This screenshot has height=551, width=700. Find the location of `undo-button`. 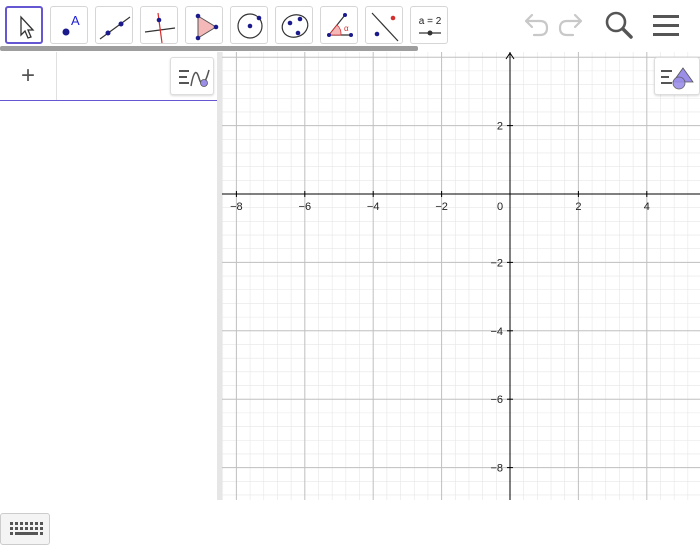

undo-button is located at coordinates (535, 25).